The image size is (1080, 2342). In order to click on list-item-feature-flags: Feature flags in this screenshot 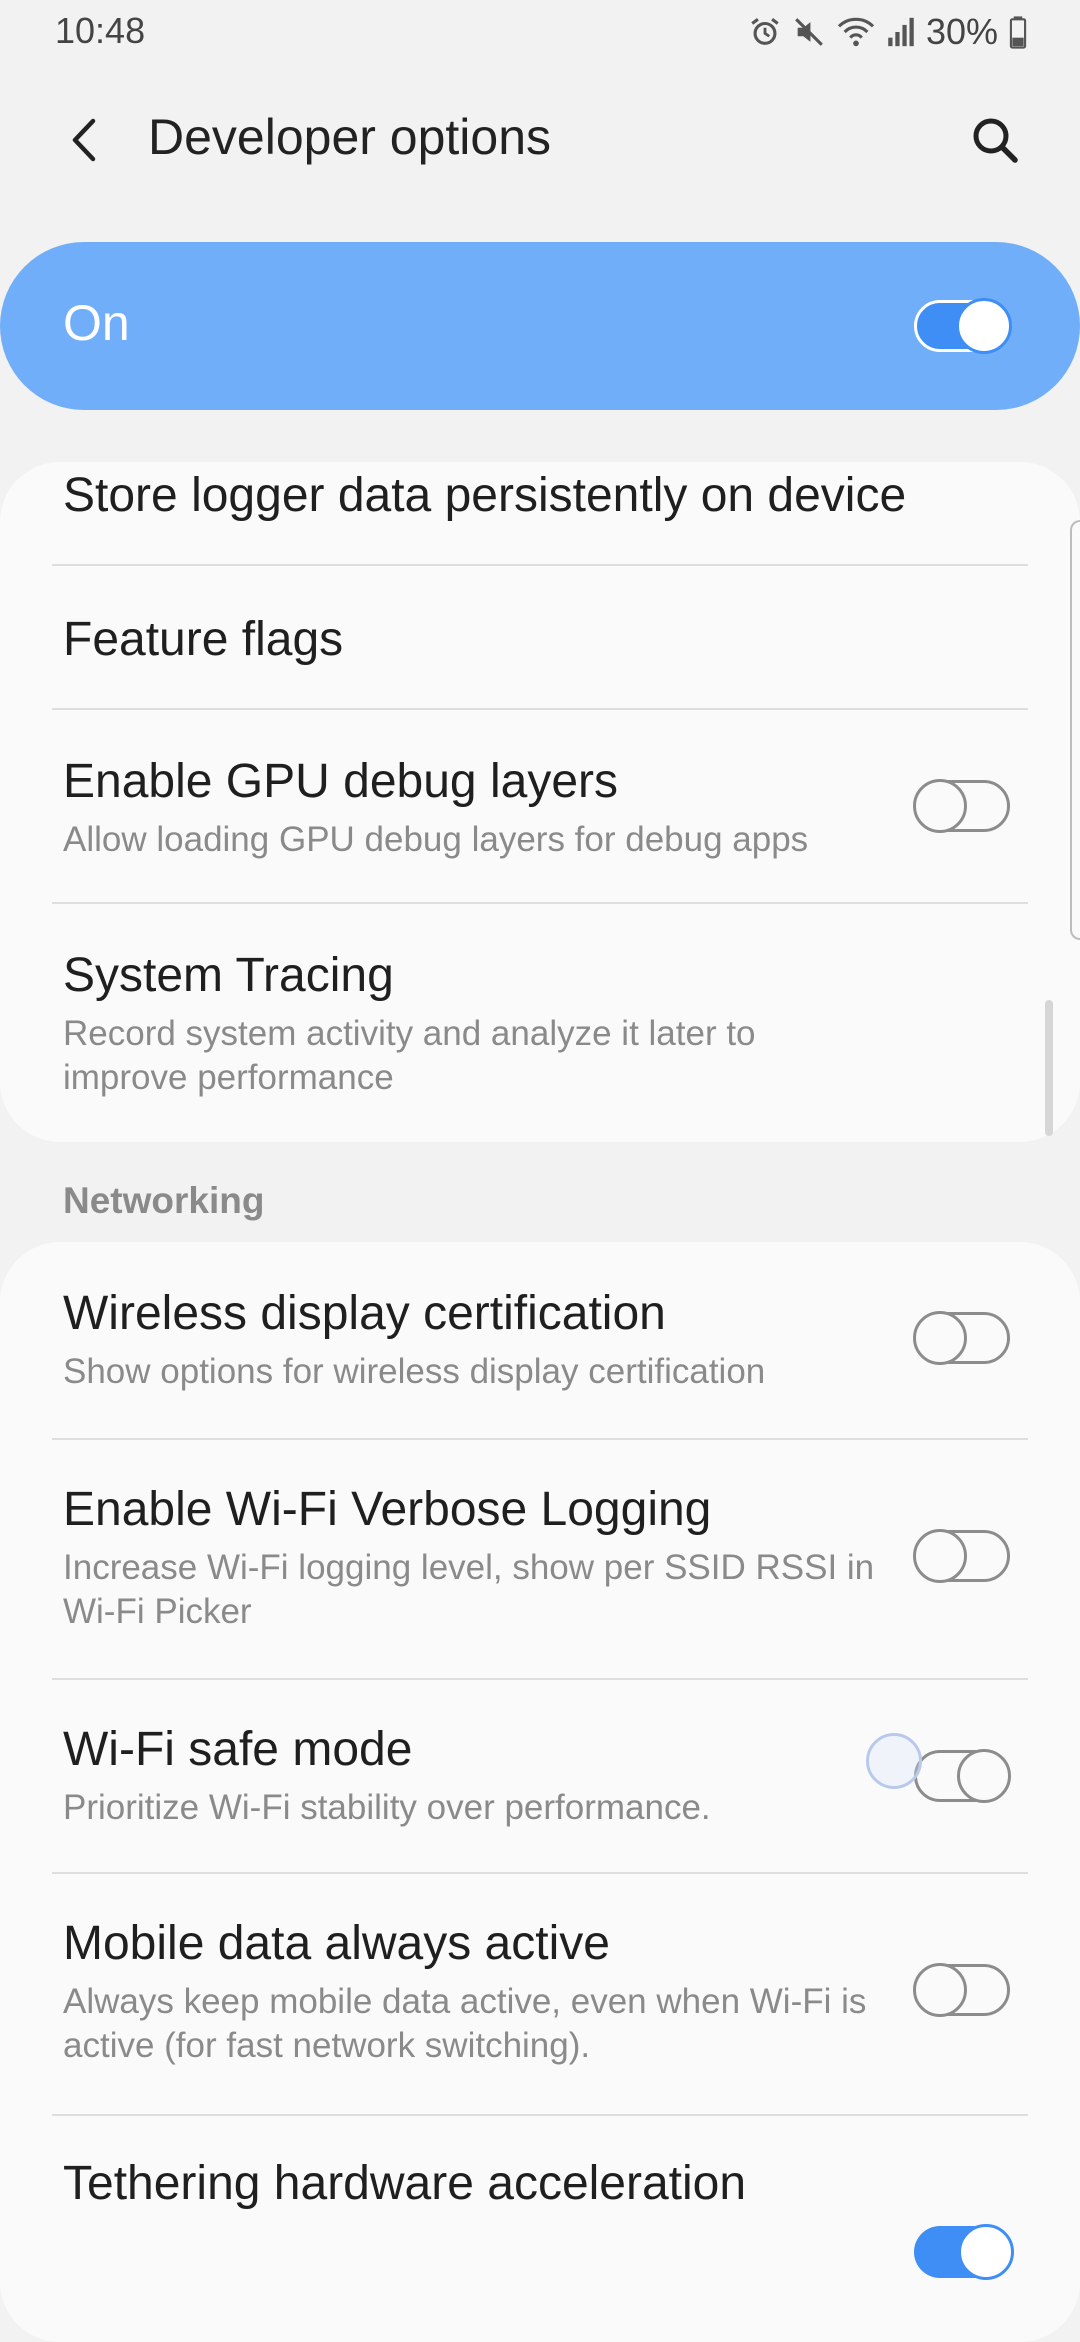, I will do `click(540, 638)`.